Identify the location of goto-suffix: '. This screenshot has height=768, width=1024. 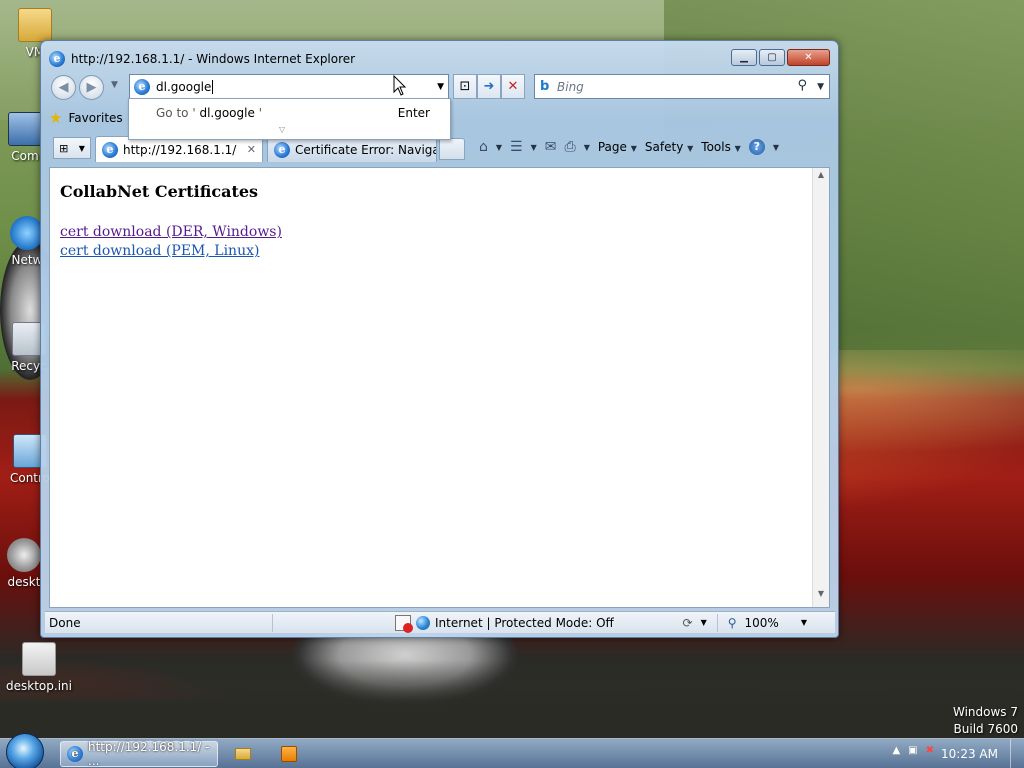
(260, 113).